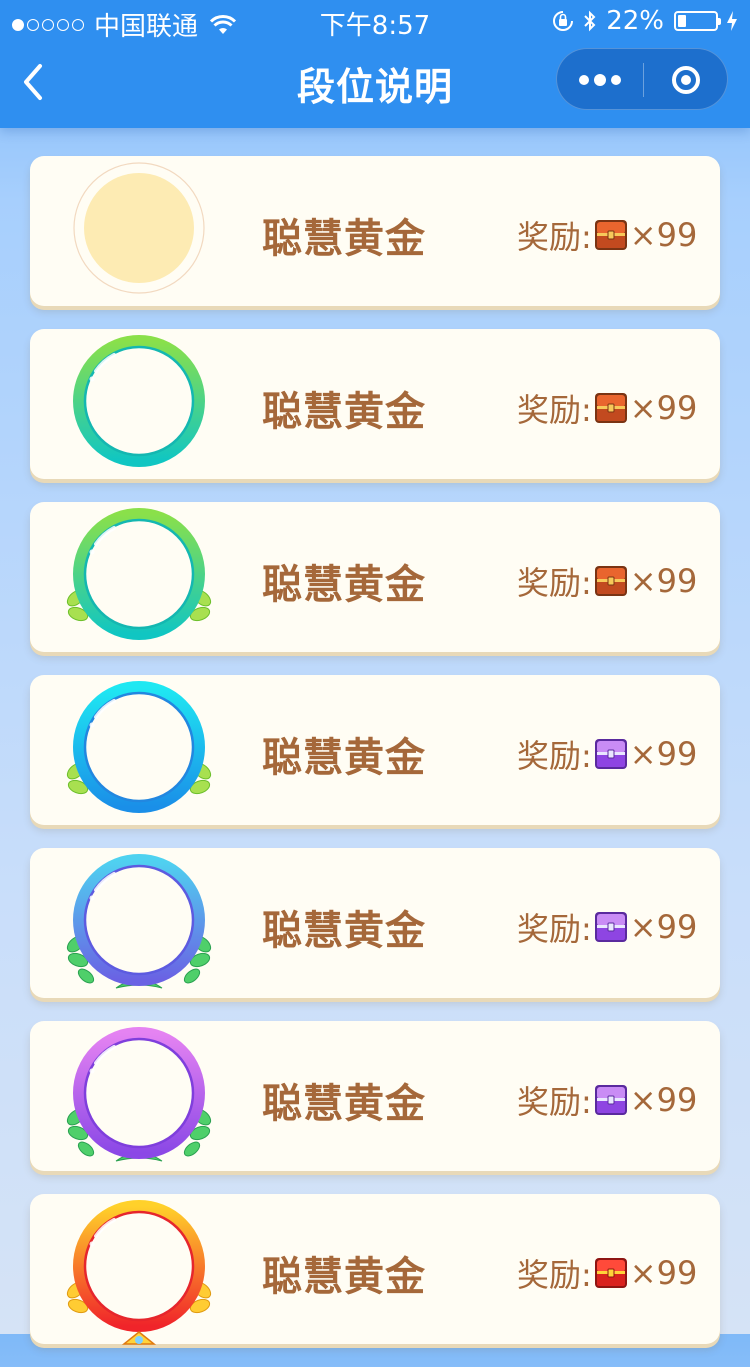  I want to click on rotation-lock-icon, so click(563, 21).